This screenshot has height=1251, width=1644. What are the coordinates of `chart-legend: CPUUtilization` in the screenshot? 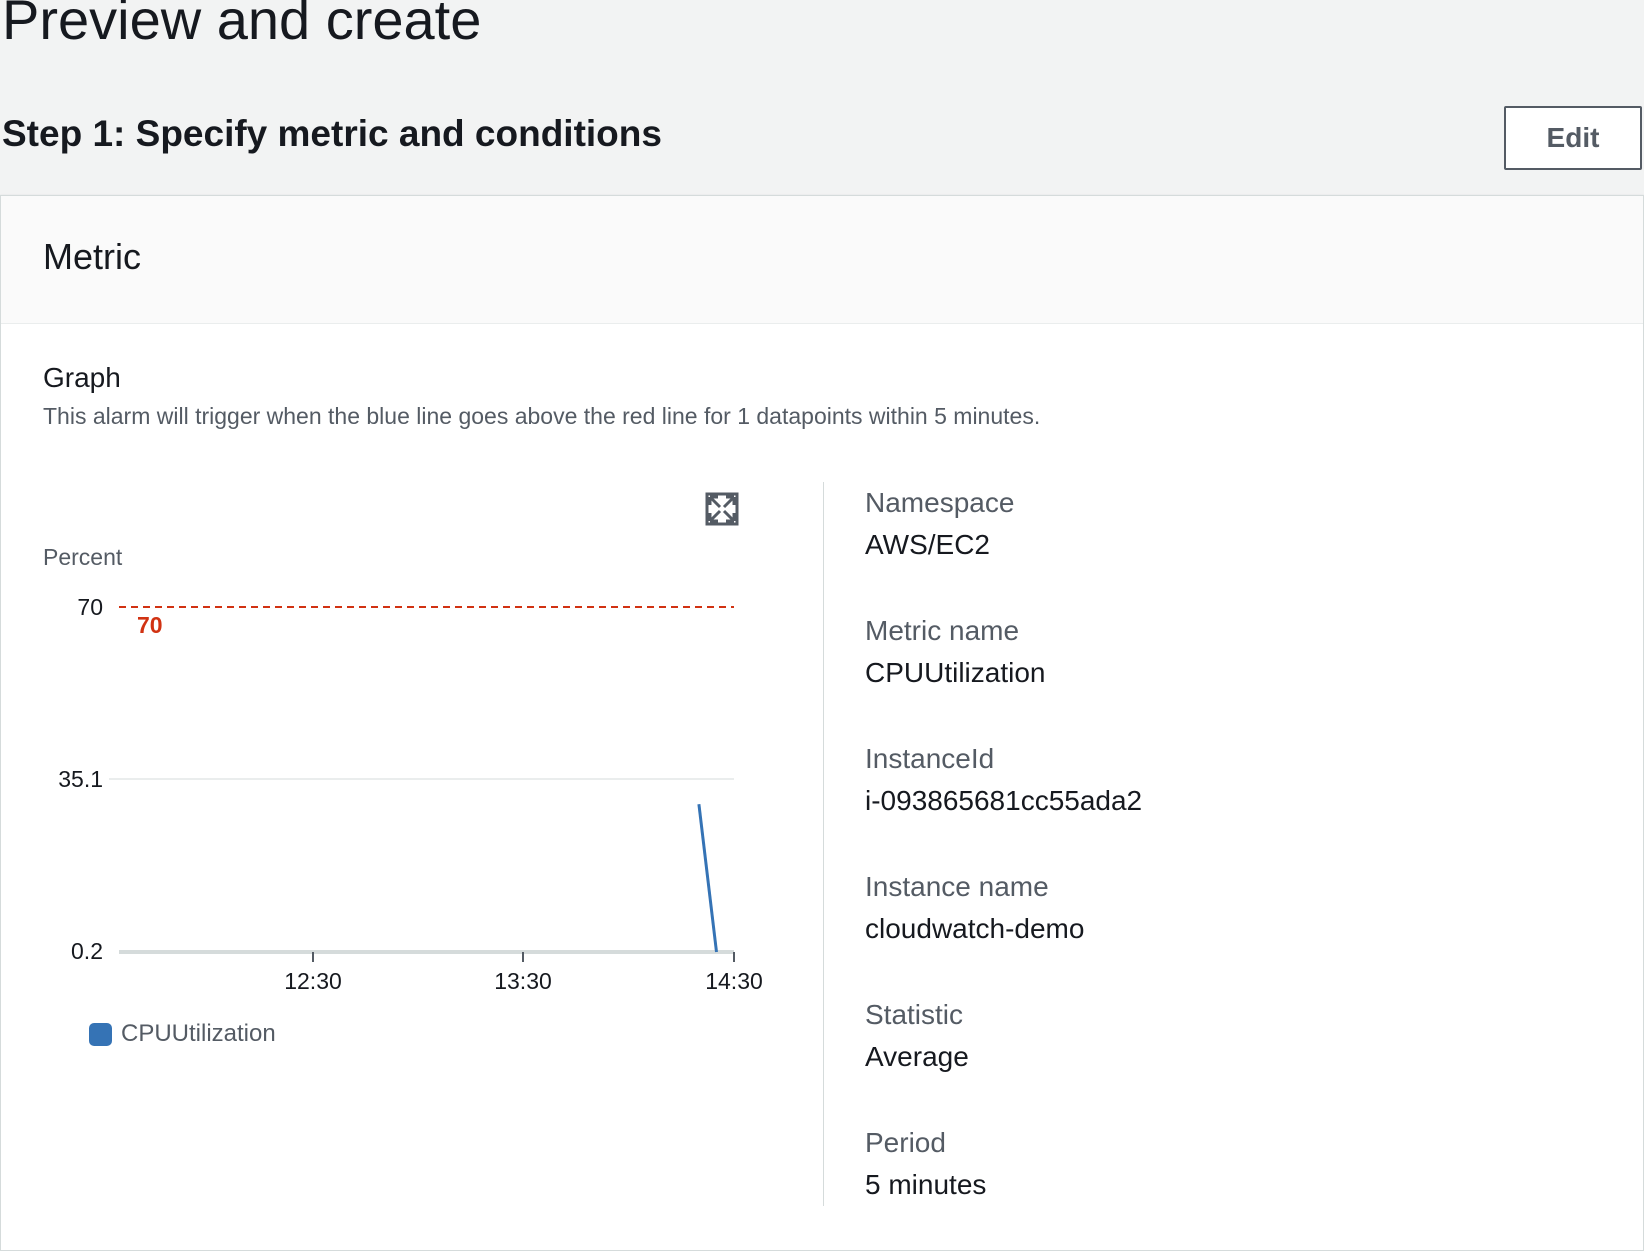 It's located at (182, 1034).